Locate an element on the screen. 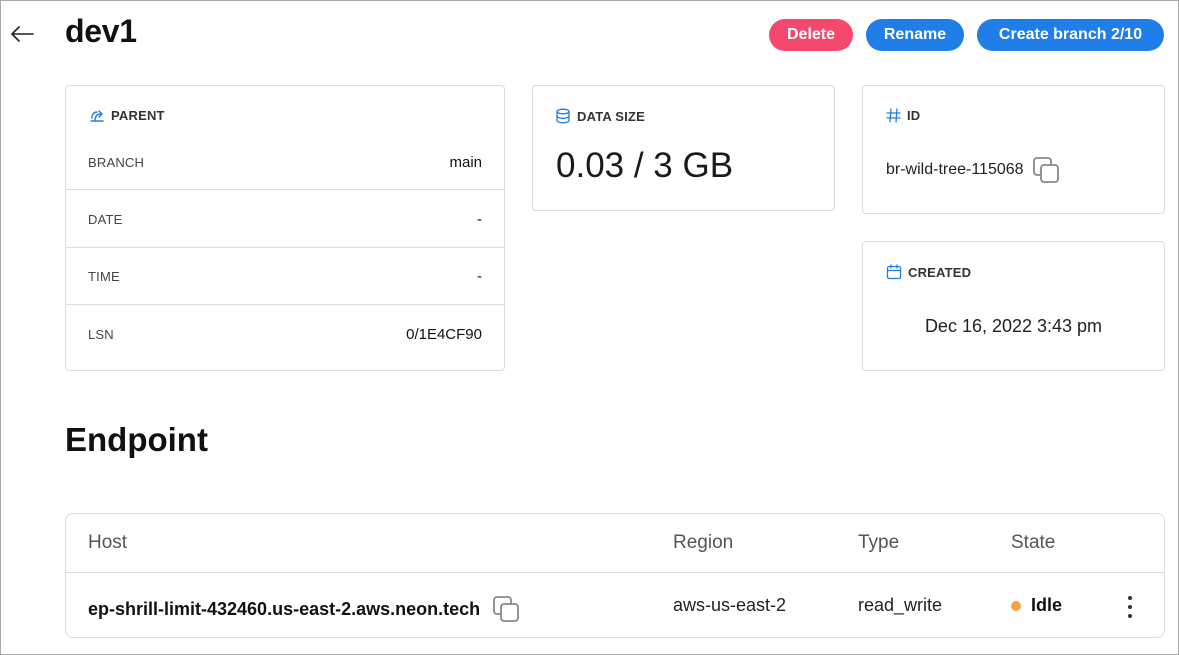 This screenshot has height=655, width=1179. back-button is located at coordinates (22, 34).